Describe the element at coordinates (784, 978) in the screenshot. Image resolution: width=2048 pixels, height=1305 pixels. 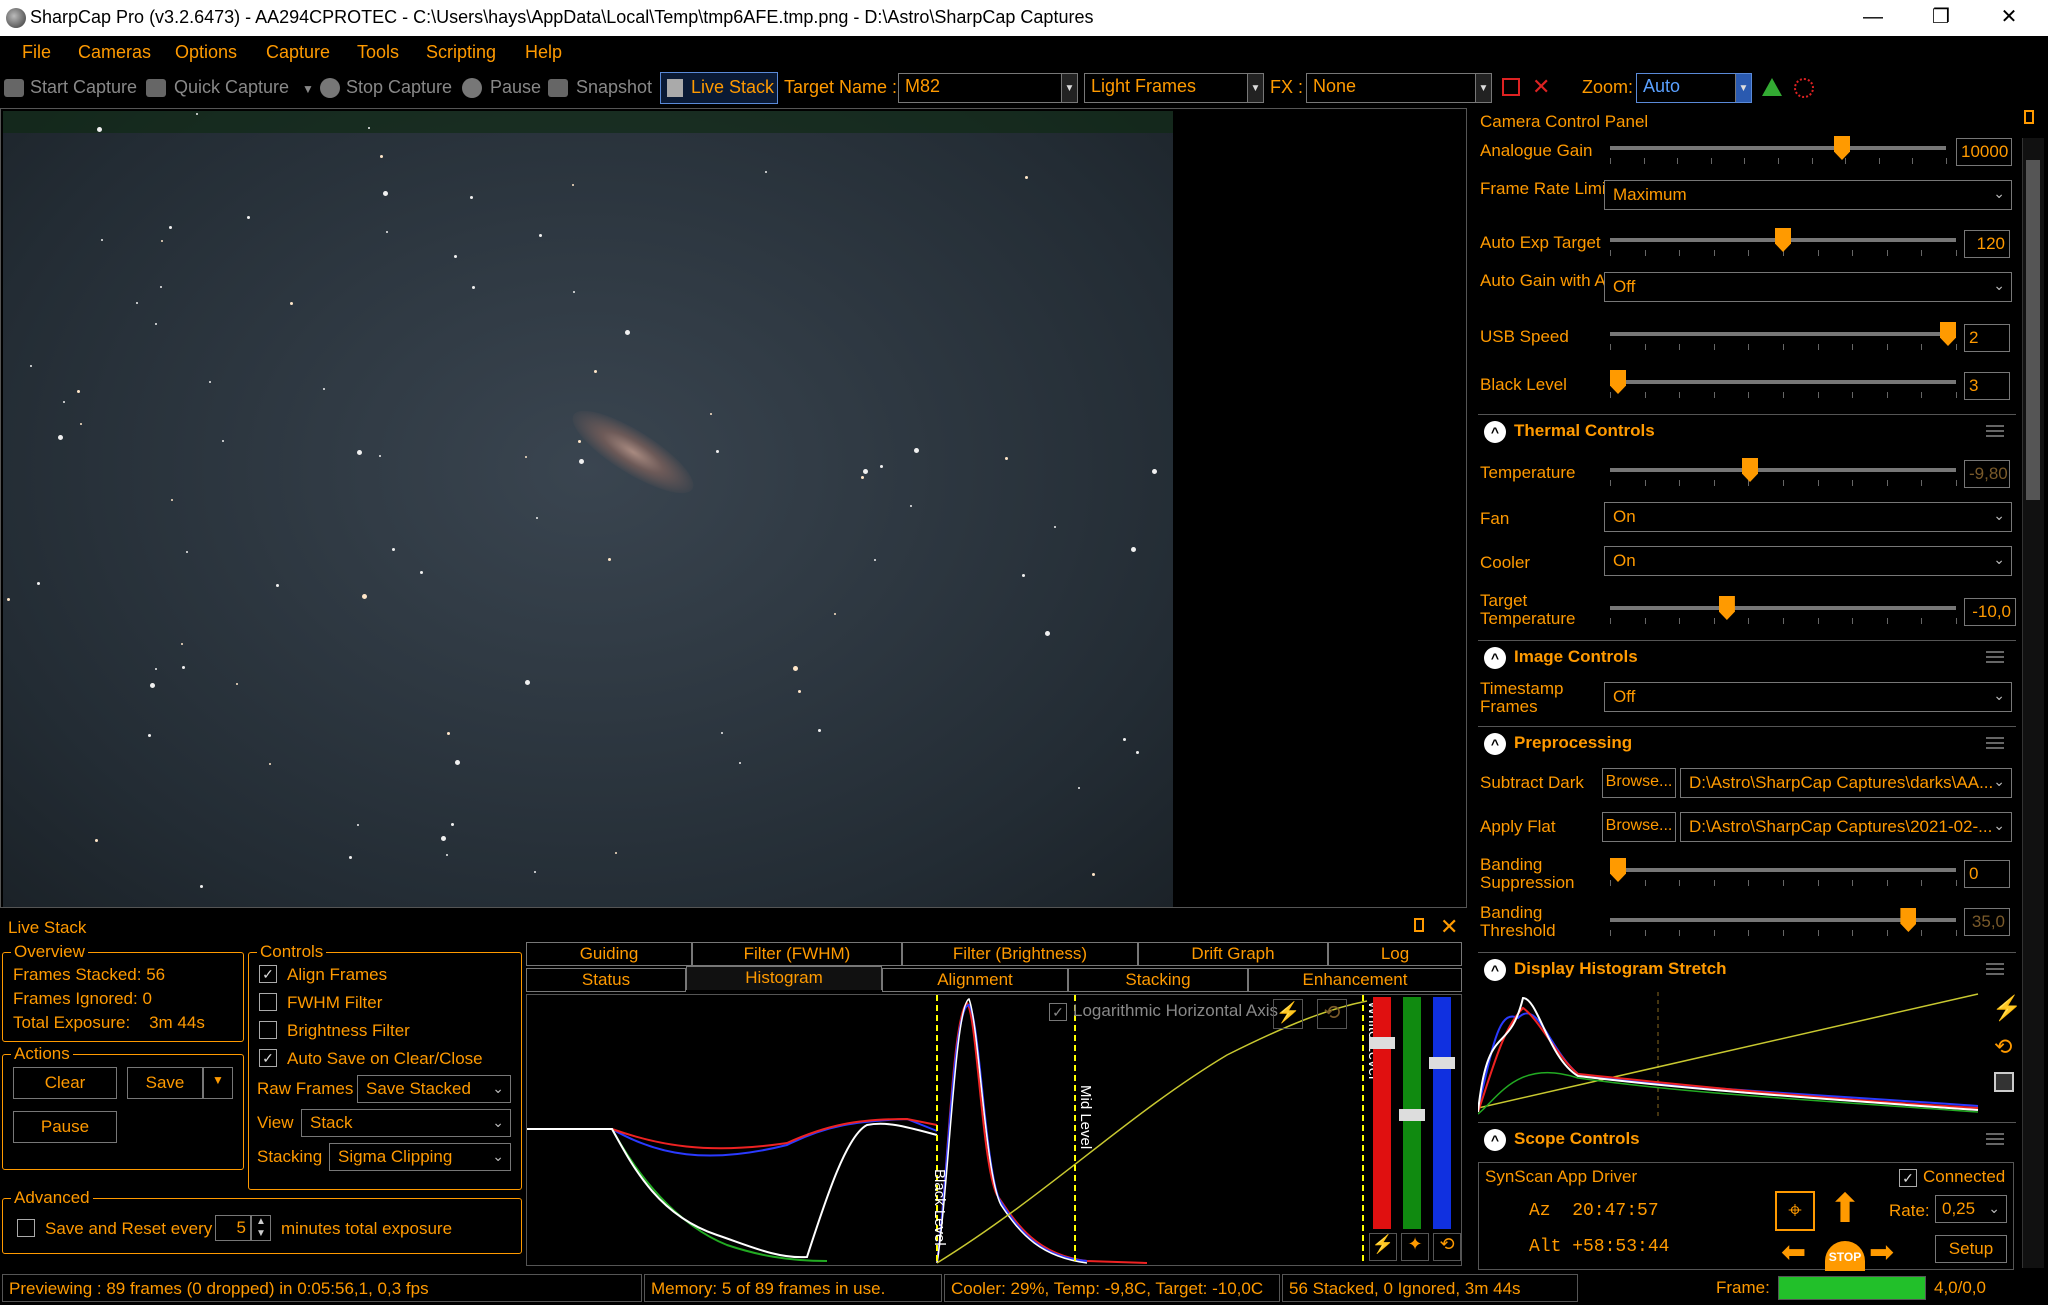
I see `tab-histogram: Histogram` at that location.